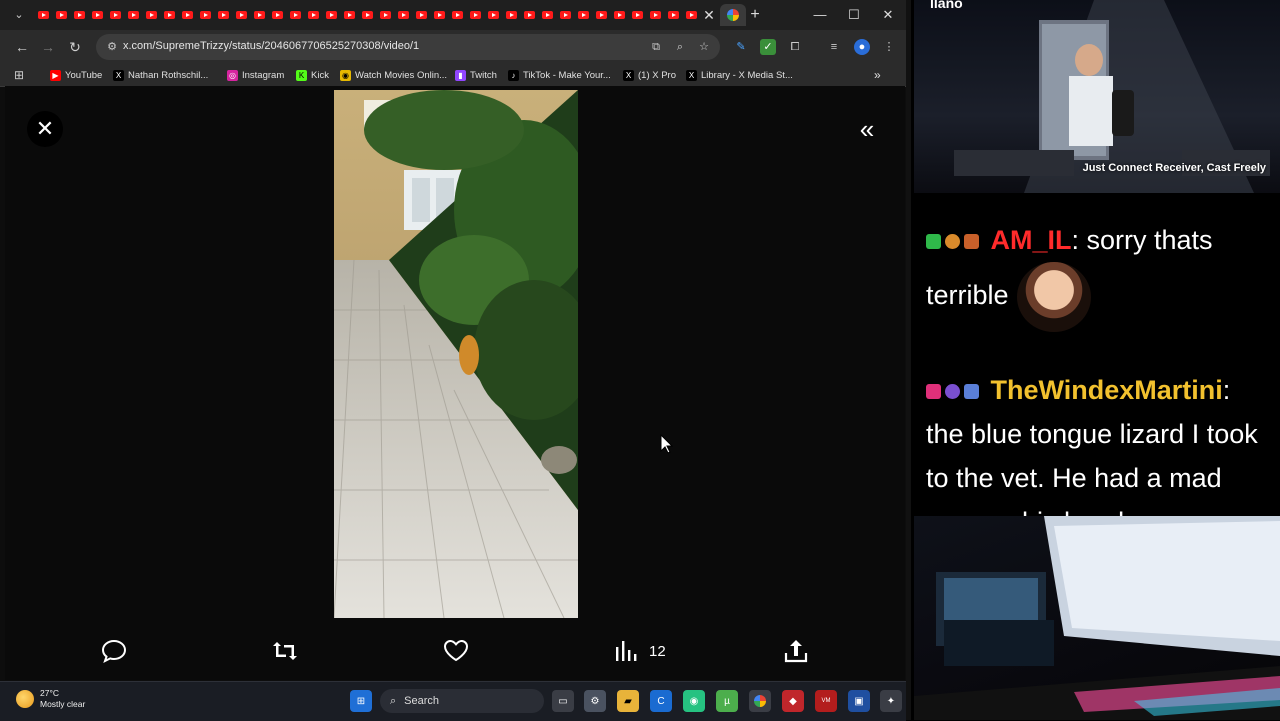 The height and width of the screenshot is (721, 1280). I want to click on tab-search-icon: ⌄, so click(19, 15).